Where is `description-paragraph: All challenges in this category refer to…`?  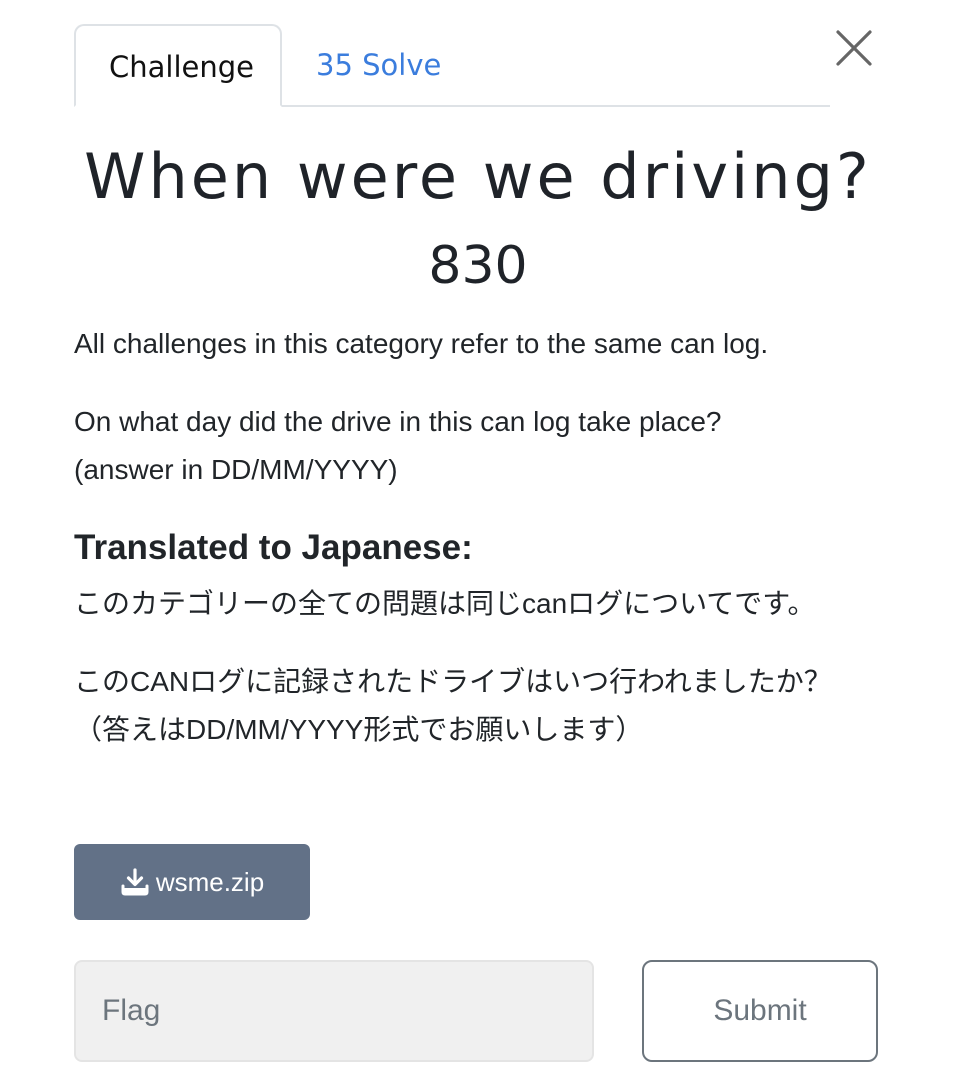
description-paragraph: All challenges in this category refer to… is located at coordinates (421, 343).